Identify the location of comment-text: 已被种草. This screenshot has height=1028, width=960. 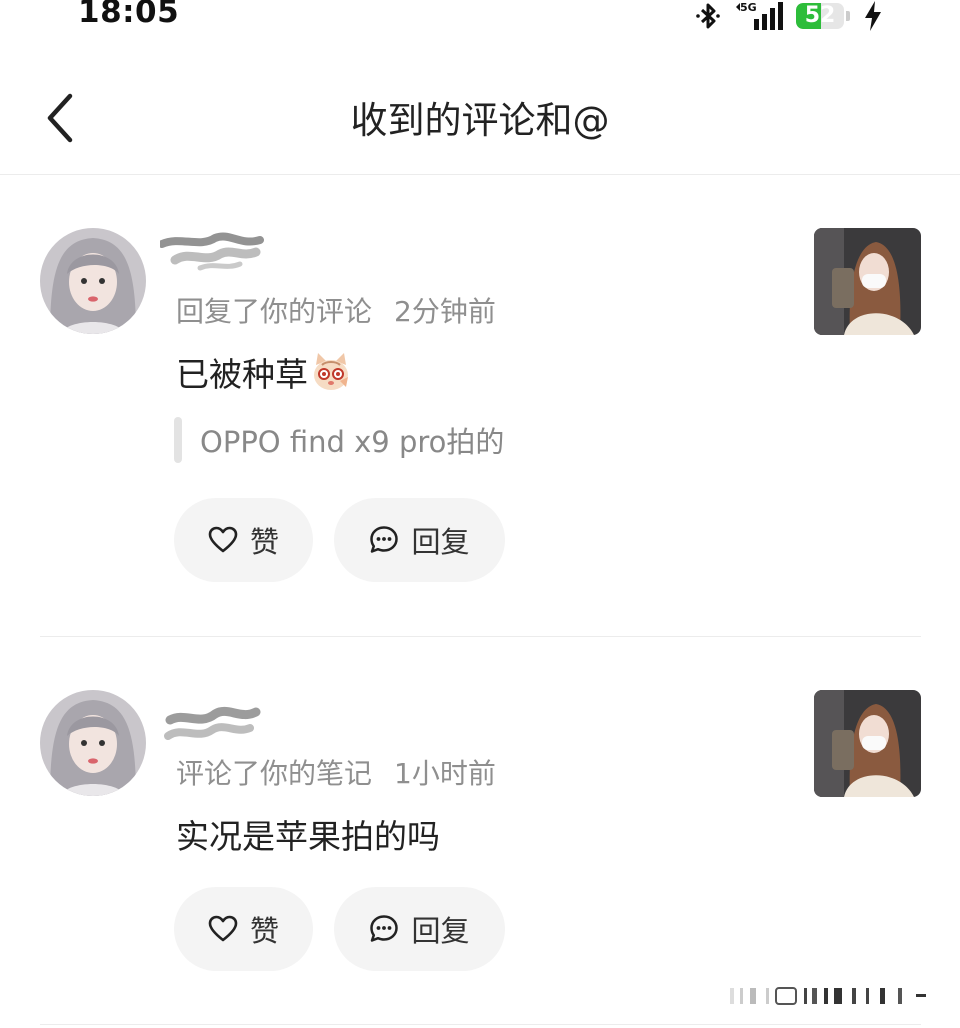
(264, 372).